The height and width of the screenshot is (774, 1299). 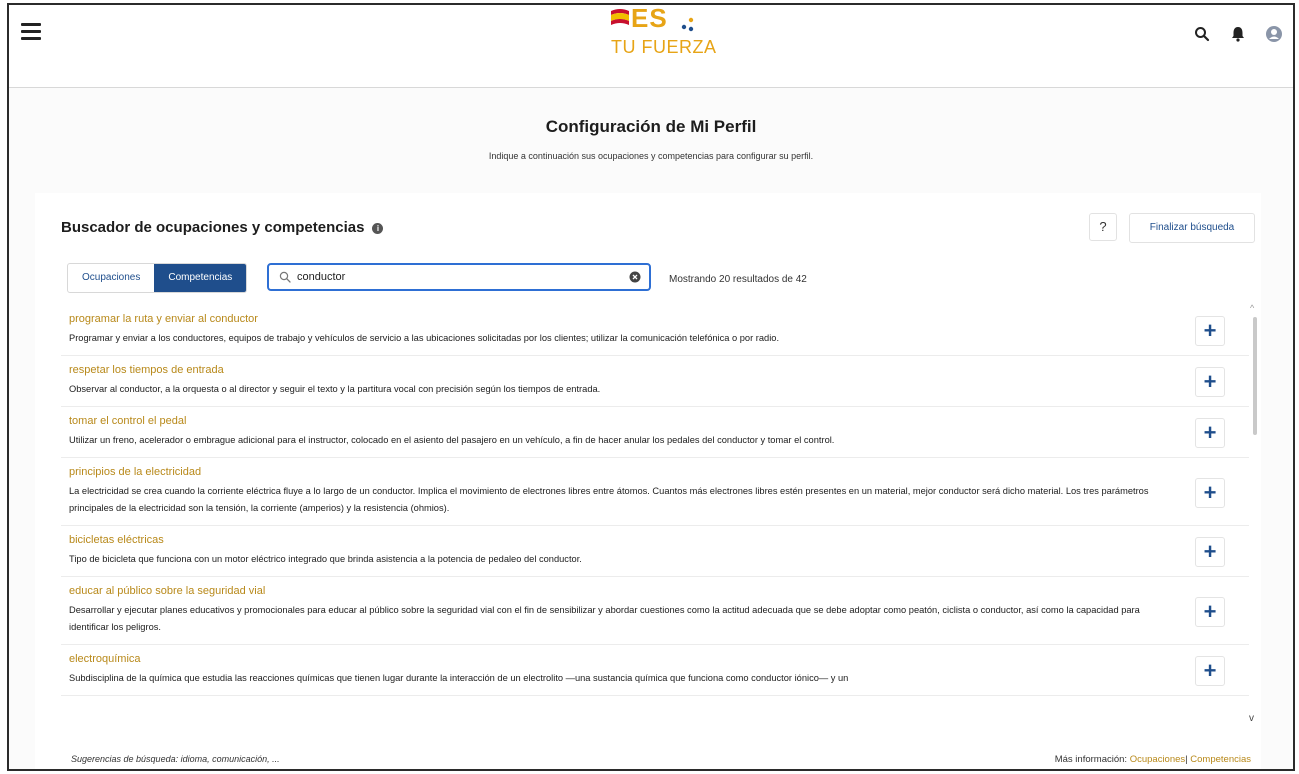 I want to click on search-box, so click(x=459, y=277).